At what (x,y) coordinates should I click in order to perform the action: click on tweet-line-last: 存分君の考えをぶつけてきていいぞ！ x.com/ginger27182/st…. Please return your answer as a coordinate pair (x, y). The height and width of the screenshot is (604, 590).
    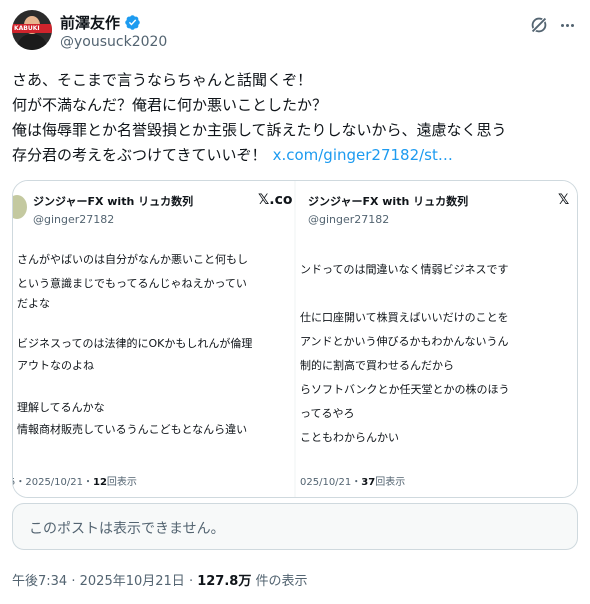
    Looking at the image, I should click on (297, 155).